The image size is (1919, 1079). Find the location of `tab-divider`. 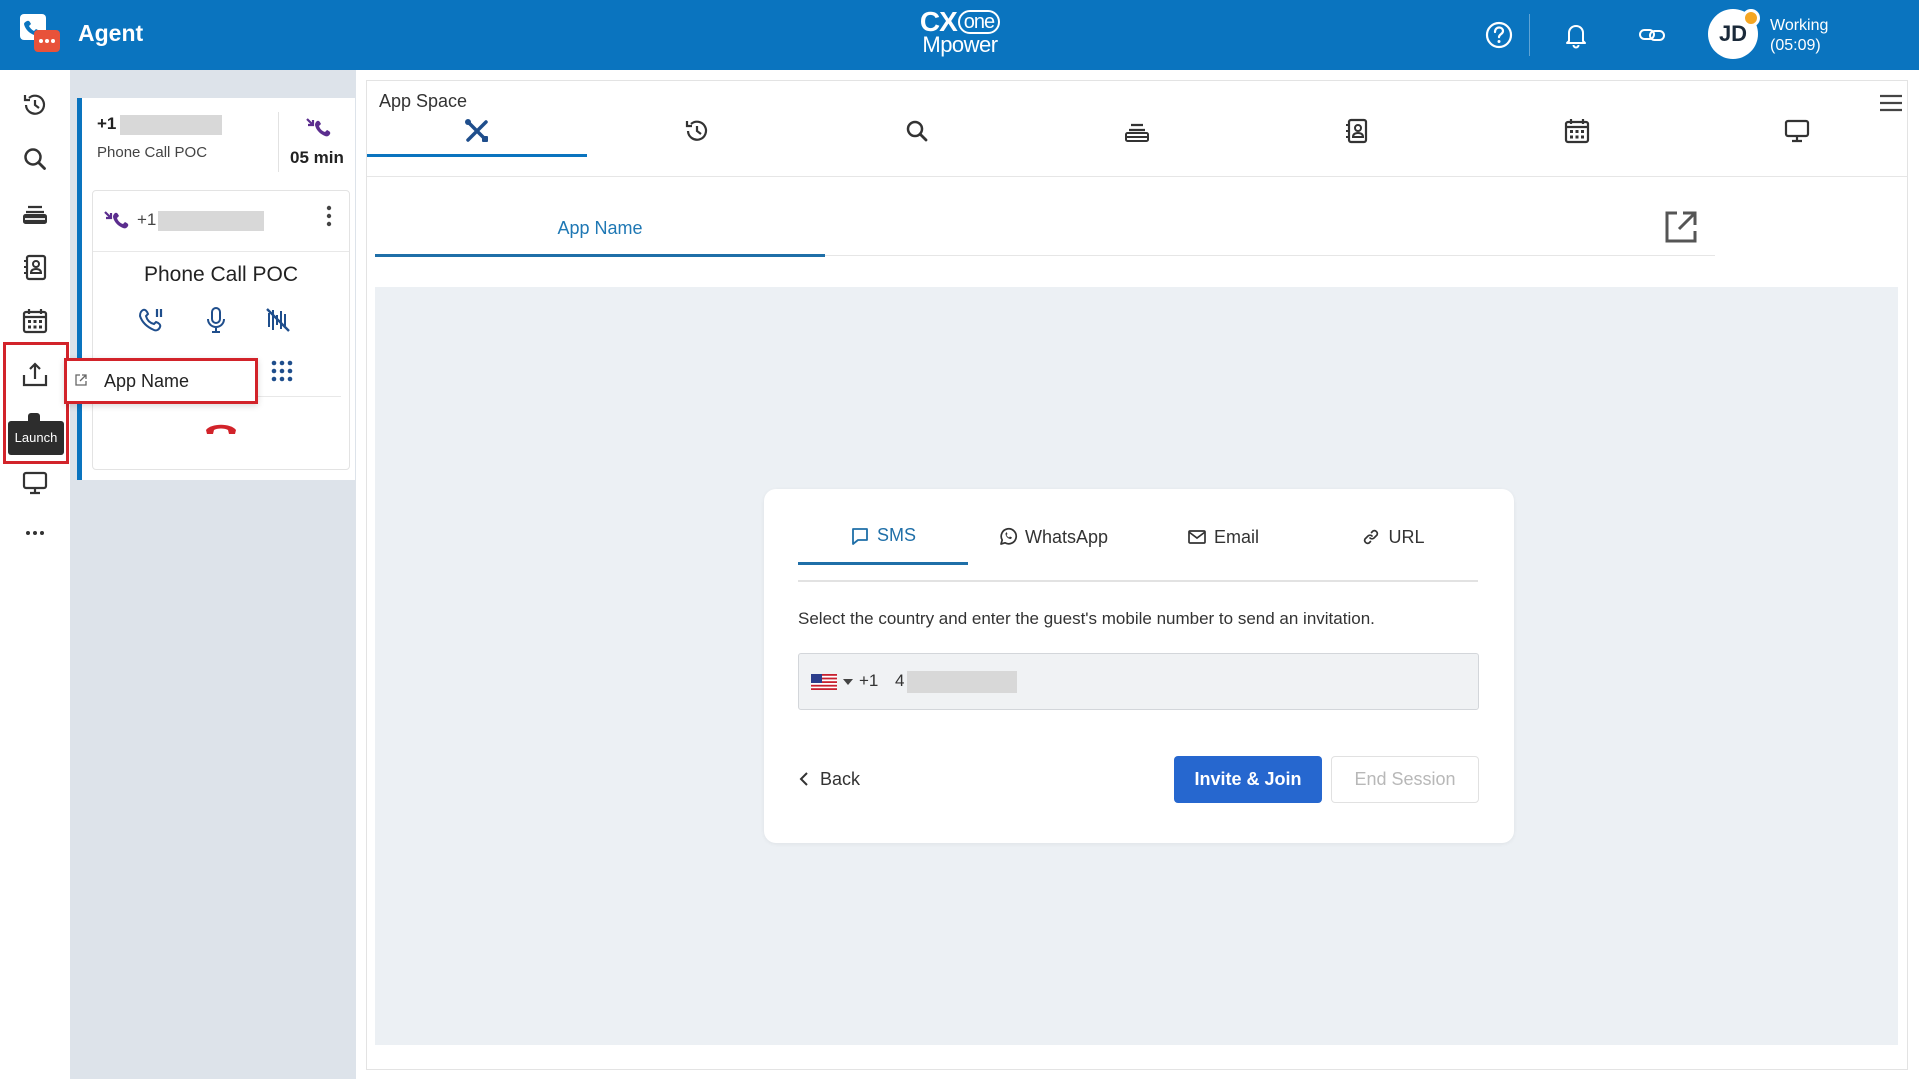

tab-divider is located at coordinates (1137, 176).